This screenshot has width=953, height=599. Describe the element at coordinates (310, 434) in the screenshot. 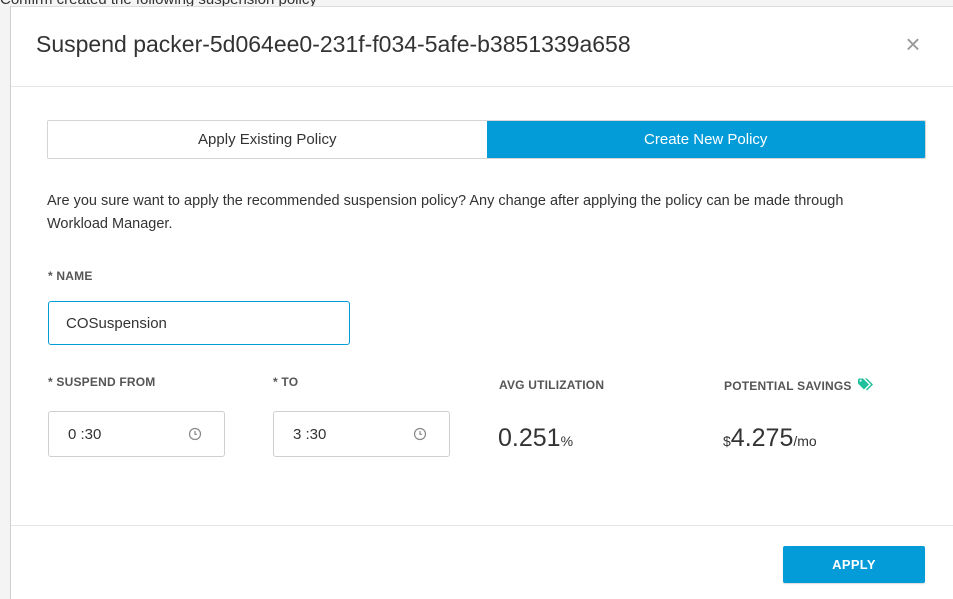

I see `suspend-to-value: 3 :30` at that location.